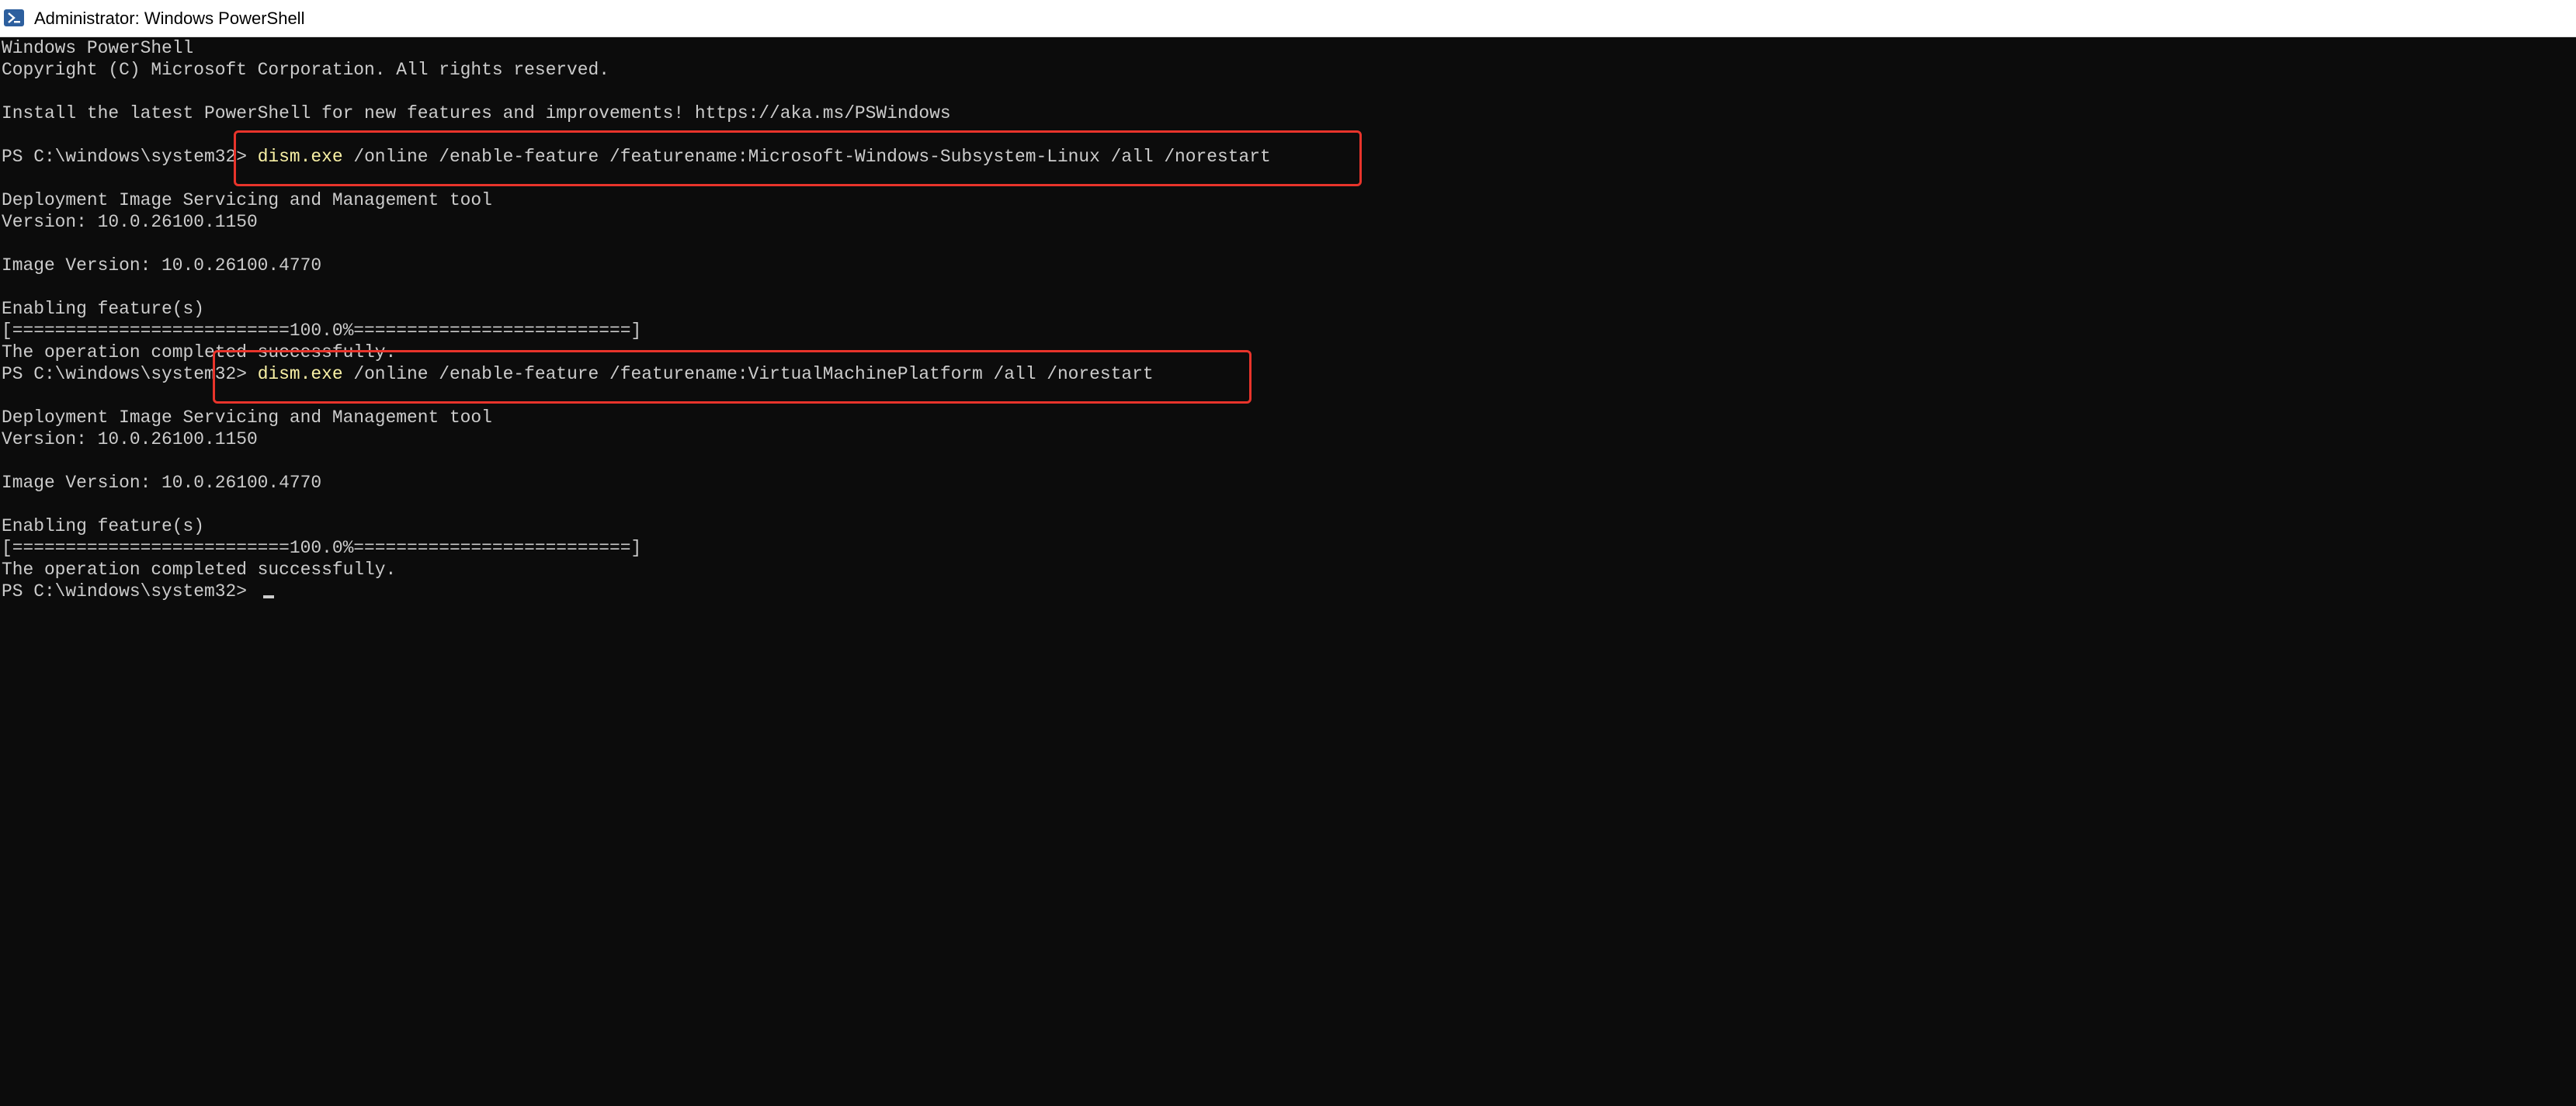  What do you see at coordinates (130, 157) in the screenshot?
I see `prompt: PS C:\windows\system32>` at bounding box center [130, 157].